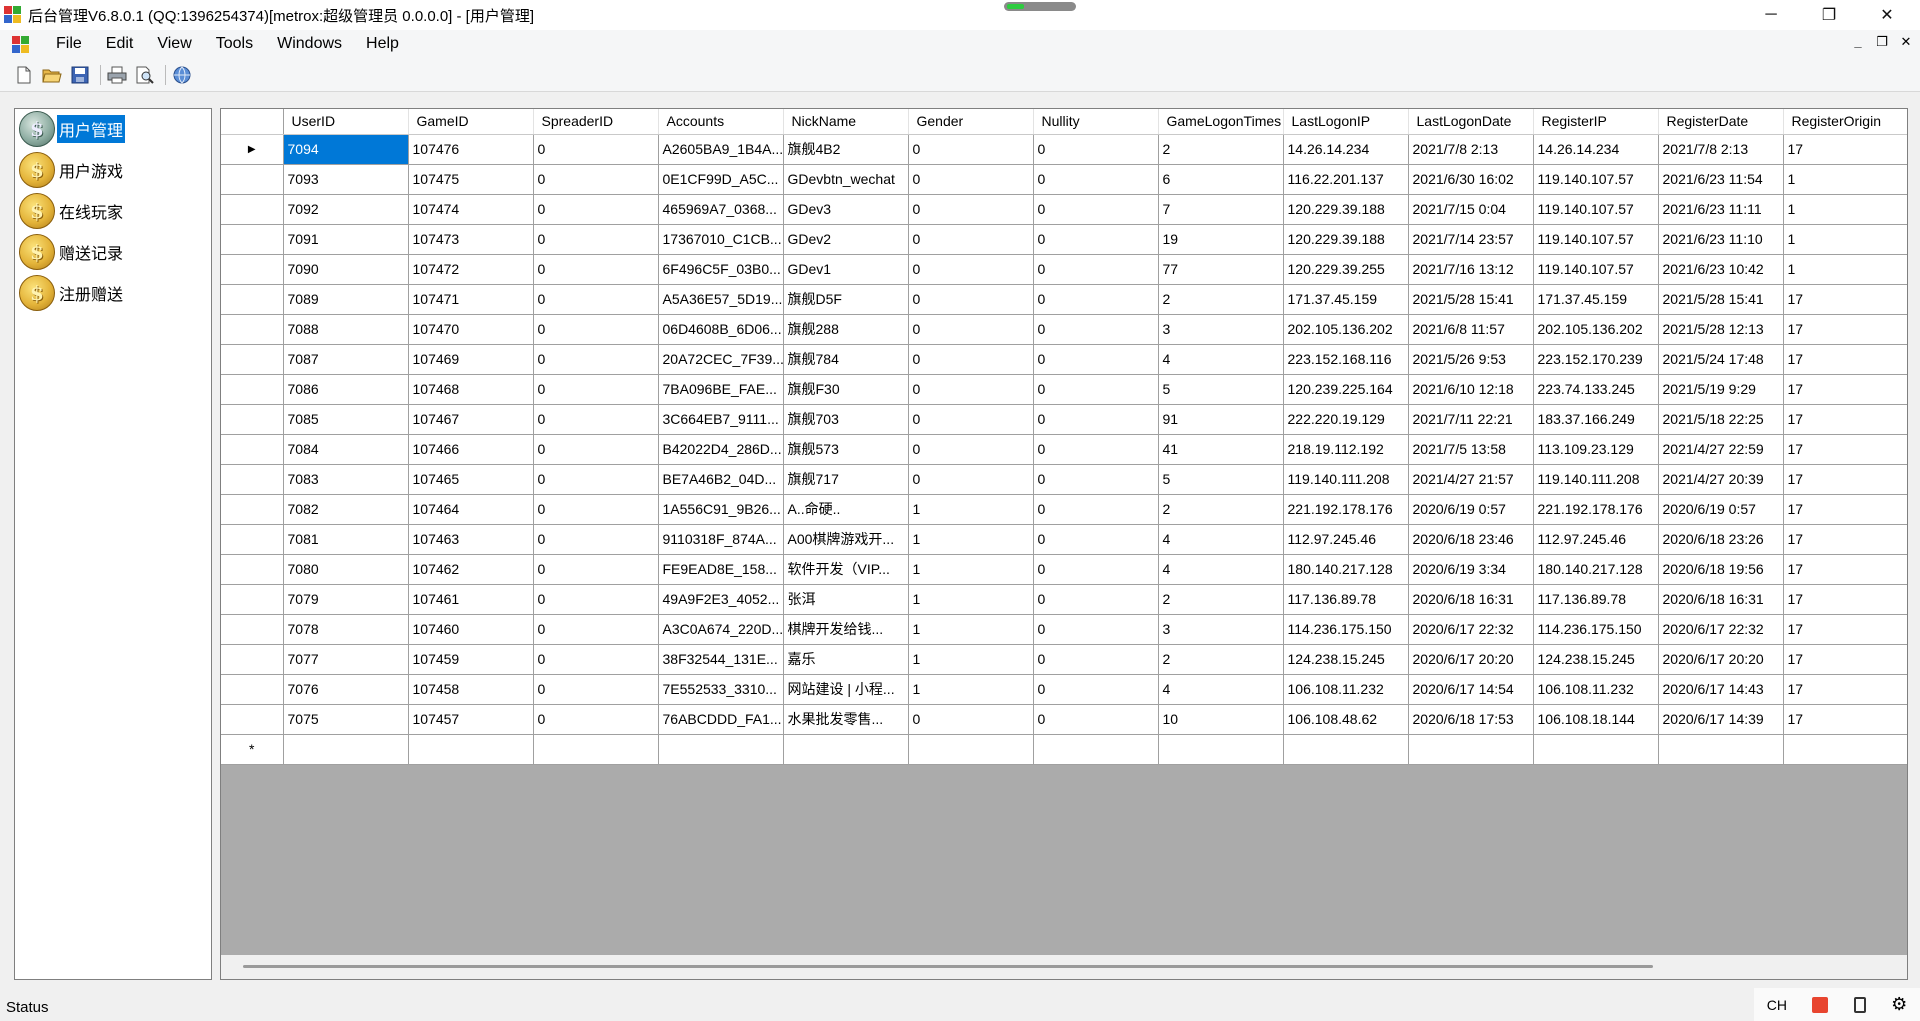 The image size is (1920, 1021). Describe the element at coordinates (309, 44) in the screenshot. I see `menu-windows: Windows` at that location.